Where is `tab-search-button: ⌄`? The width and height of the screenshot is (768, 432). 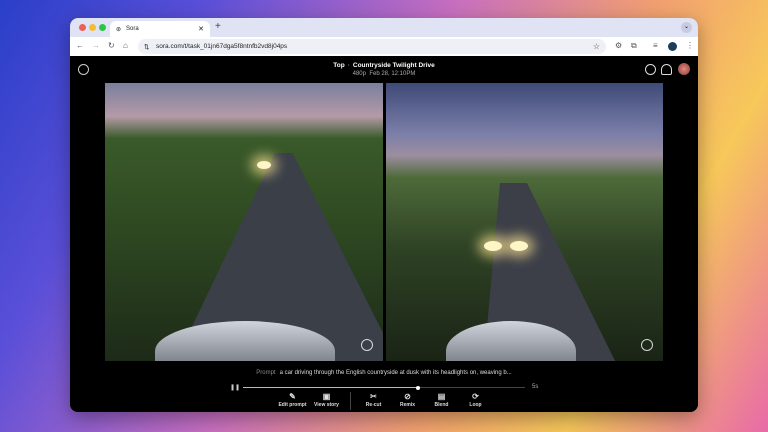
tab-search-button: ⌄ is located at coordinates (686, 27).